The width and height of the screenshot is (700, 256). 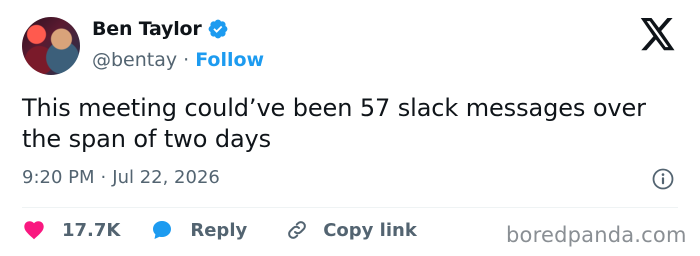 I want to click on watermark: boredpanda.com, so click(x=596, y=235).